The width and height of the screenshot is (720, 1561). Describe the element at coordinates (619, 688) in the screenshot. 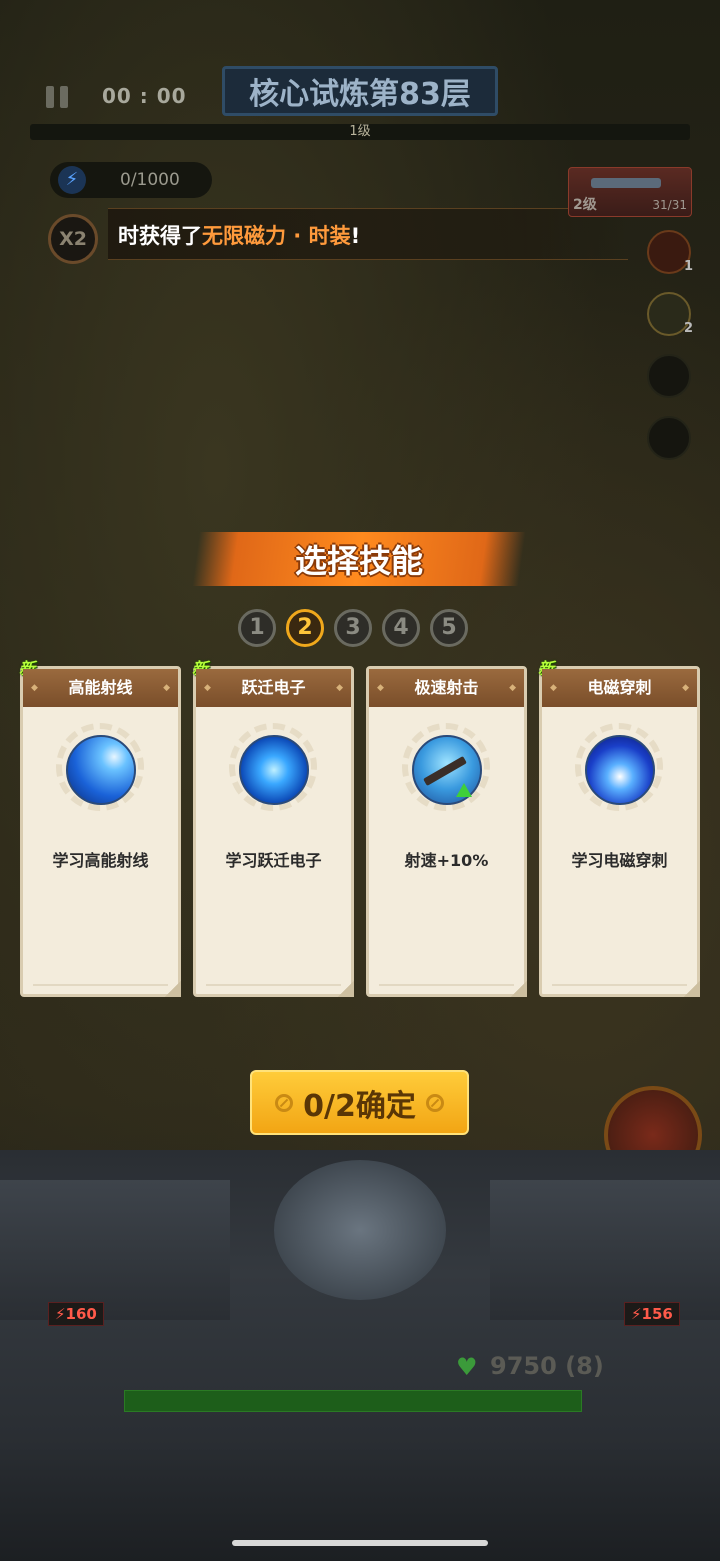

I see `skill-card-title: 电磁穿刺` at that location.